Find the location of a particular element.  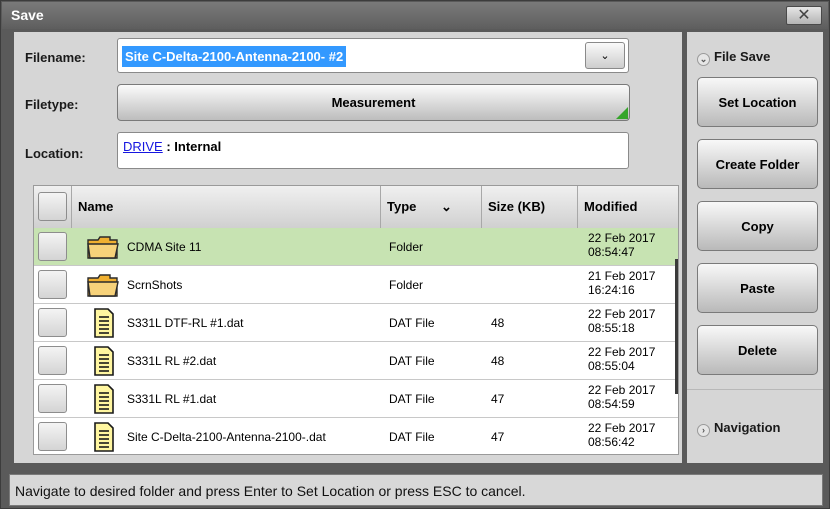

row-modified: 22 Feb 2017 08:55:18 is located at coordinates (633, 321).